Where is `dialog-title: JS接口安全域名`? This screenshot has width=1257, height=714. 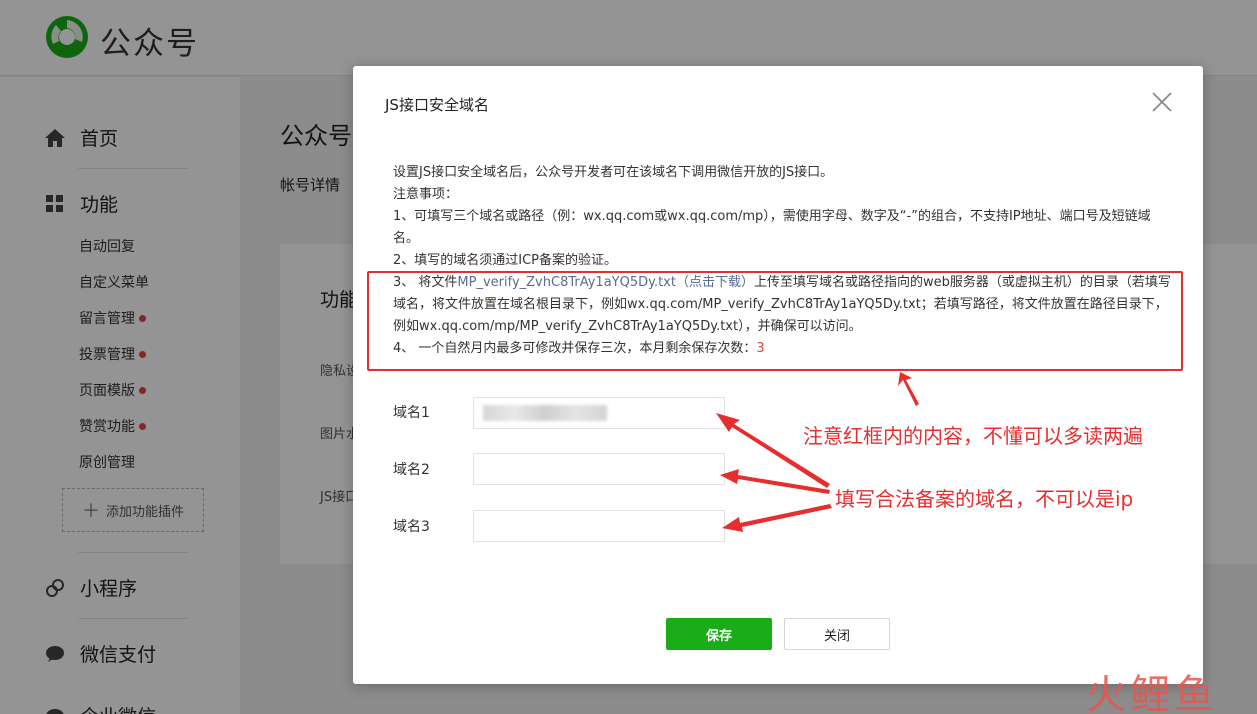
dialog-title: JS接口安全域名 is located at coordinates (437, 105).